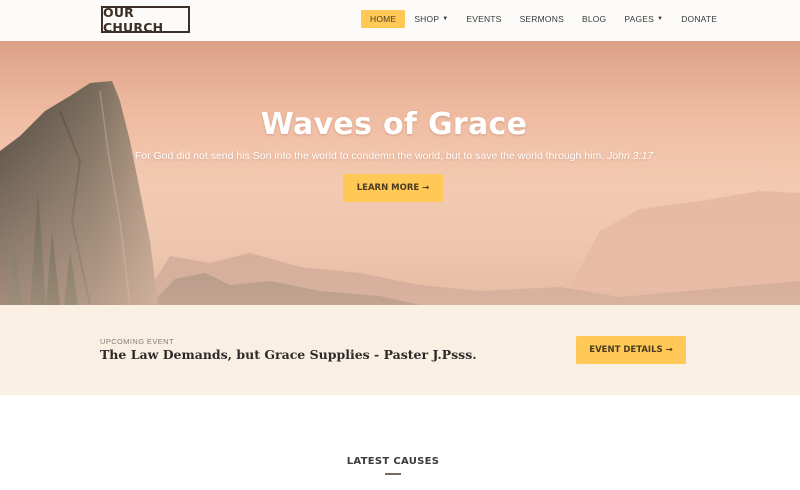 This screenshot has width=800, height=490. Describe the element at coordinates (137, 341) in the screenshot. I see `event-kicker: UPCOMING EVENT` at that location.